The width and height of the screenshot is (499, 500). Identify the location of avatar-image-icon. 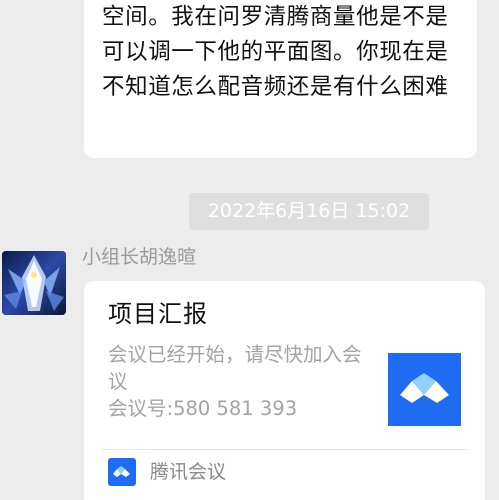
(34, 283).